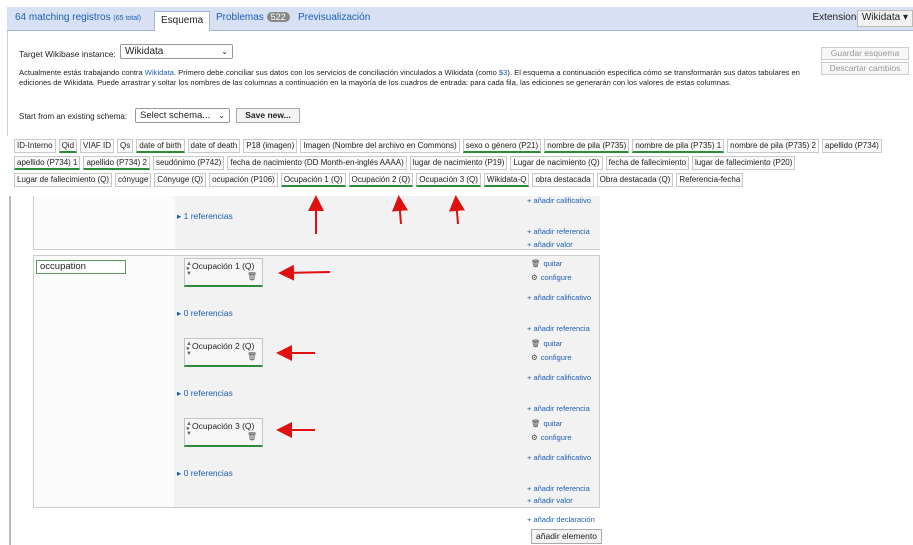 The width and height of the screenshot is (913, 545). I want to click on top-refs-label: 1 referencias, so click(208, 216).